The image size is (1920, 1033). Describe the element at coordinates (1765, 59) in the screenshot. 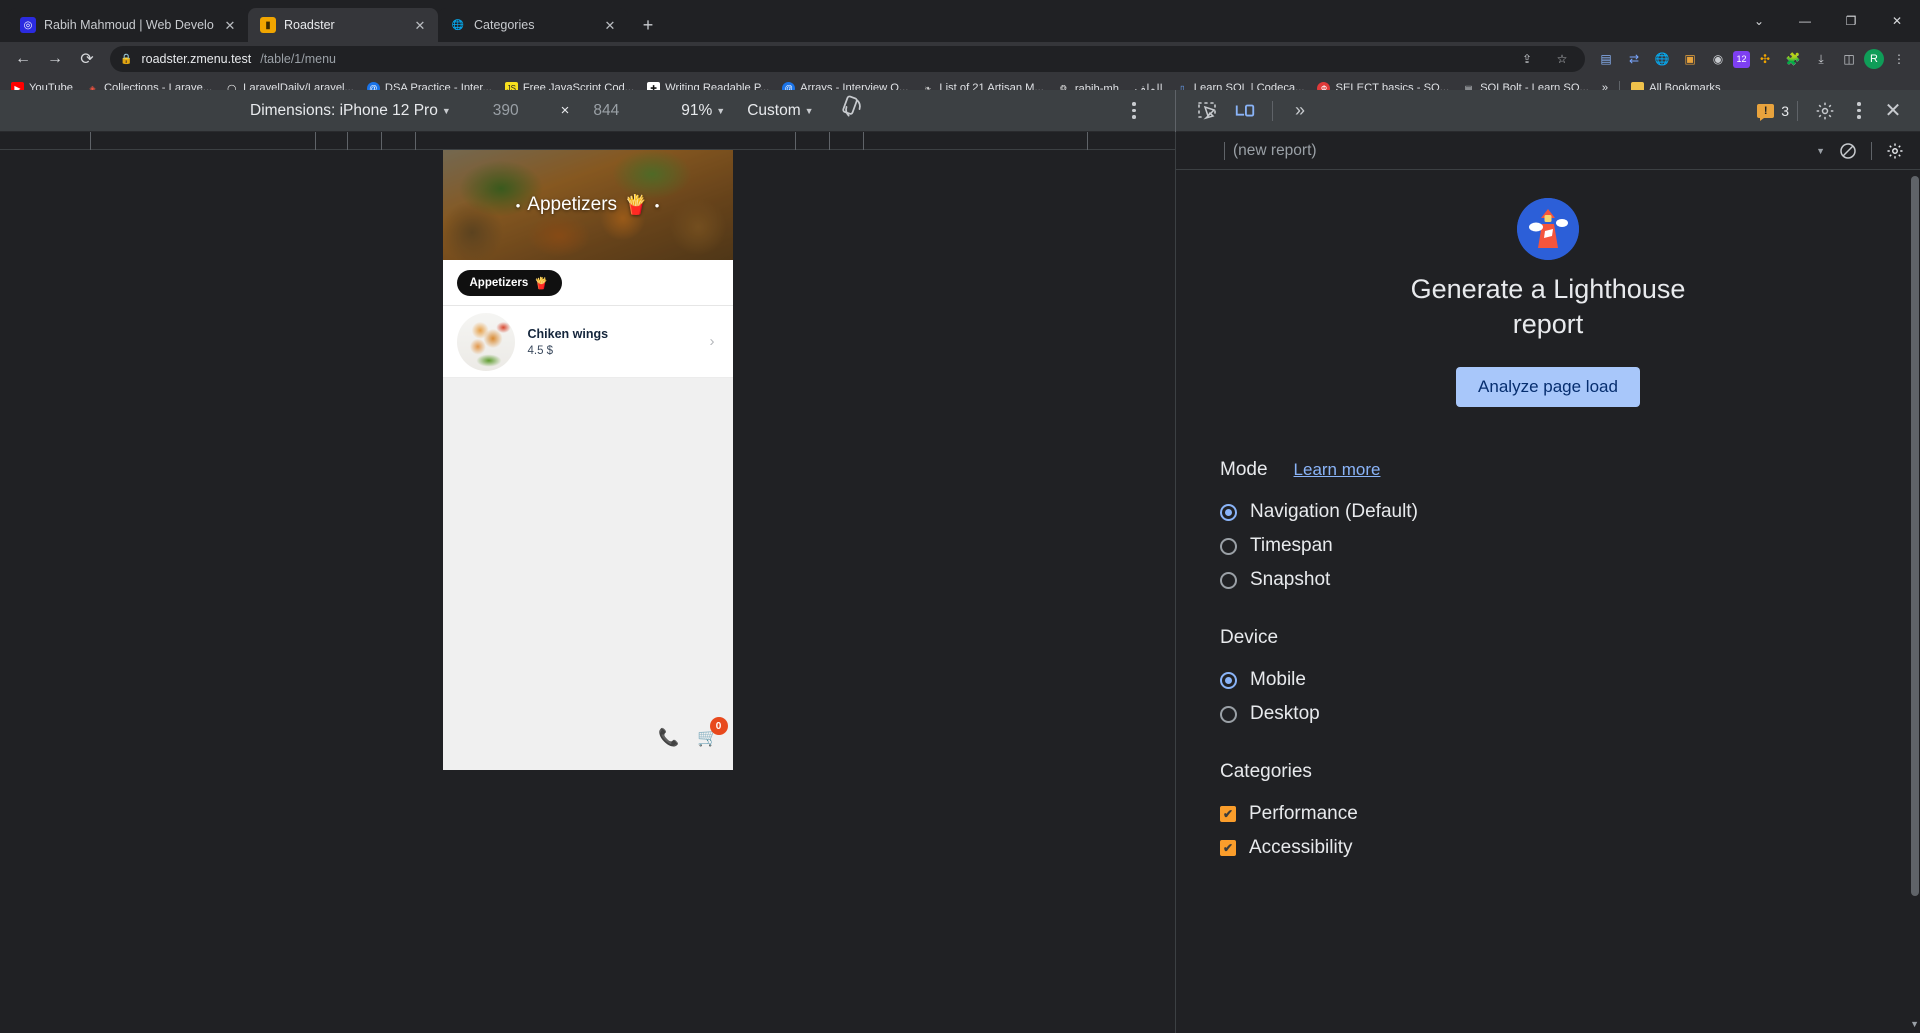

I see `puzzle-color-icon: ✣` at that location.